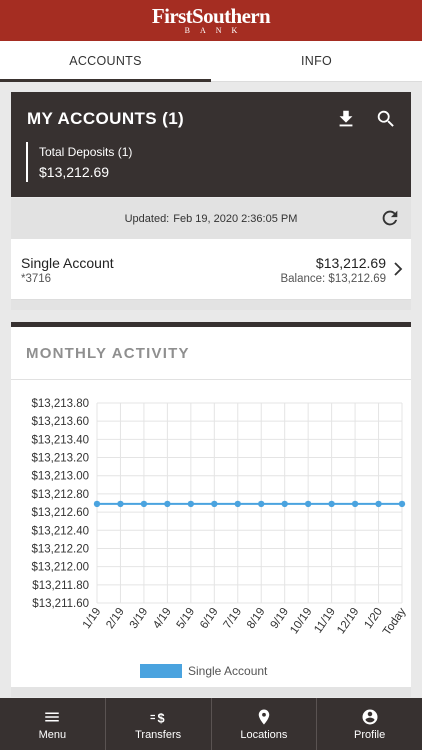 The image size is (422, 750). What do you see at coordinates (398, 269) in the screenshot?
I see `chevron-right-icon` at bounding box center [398, 269].